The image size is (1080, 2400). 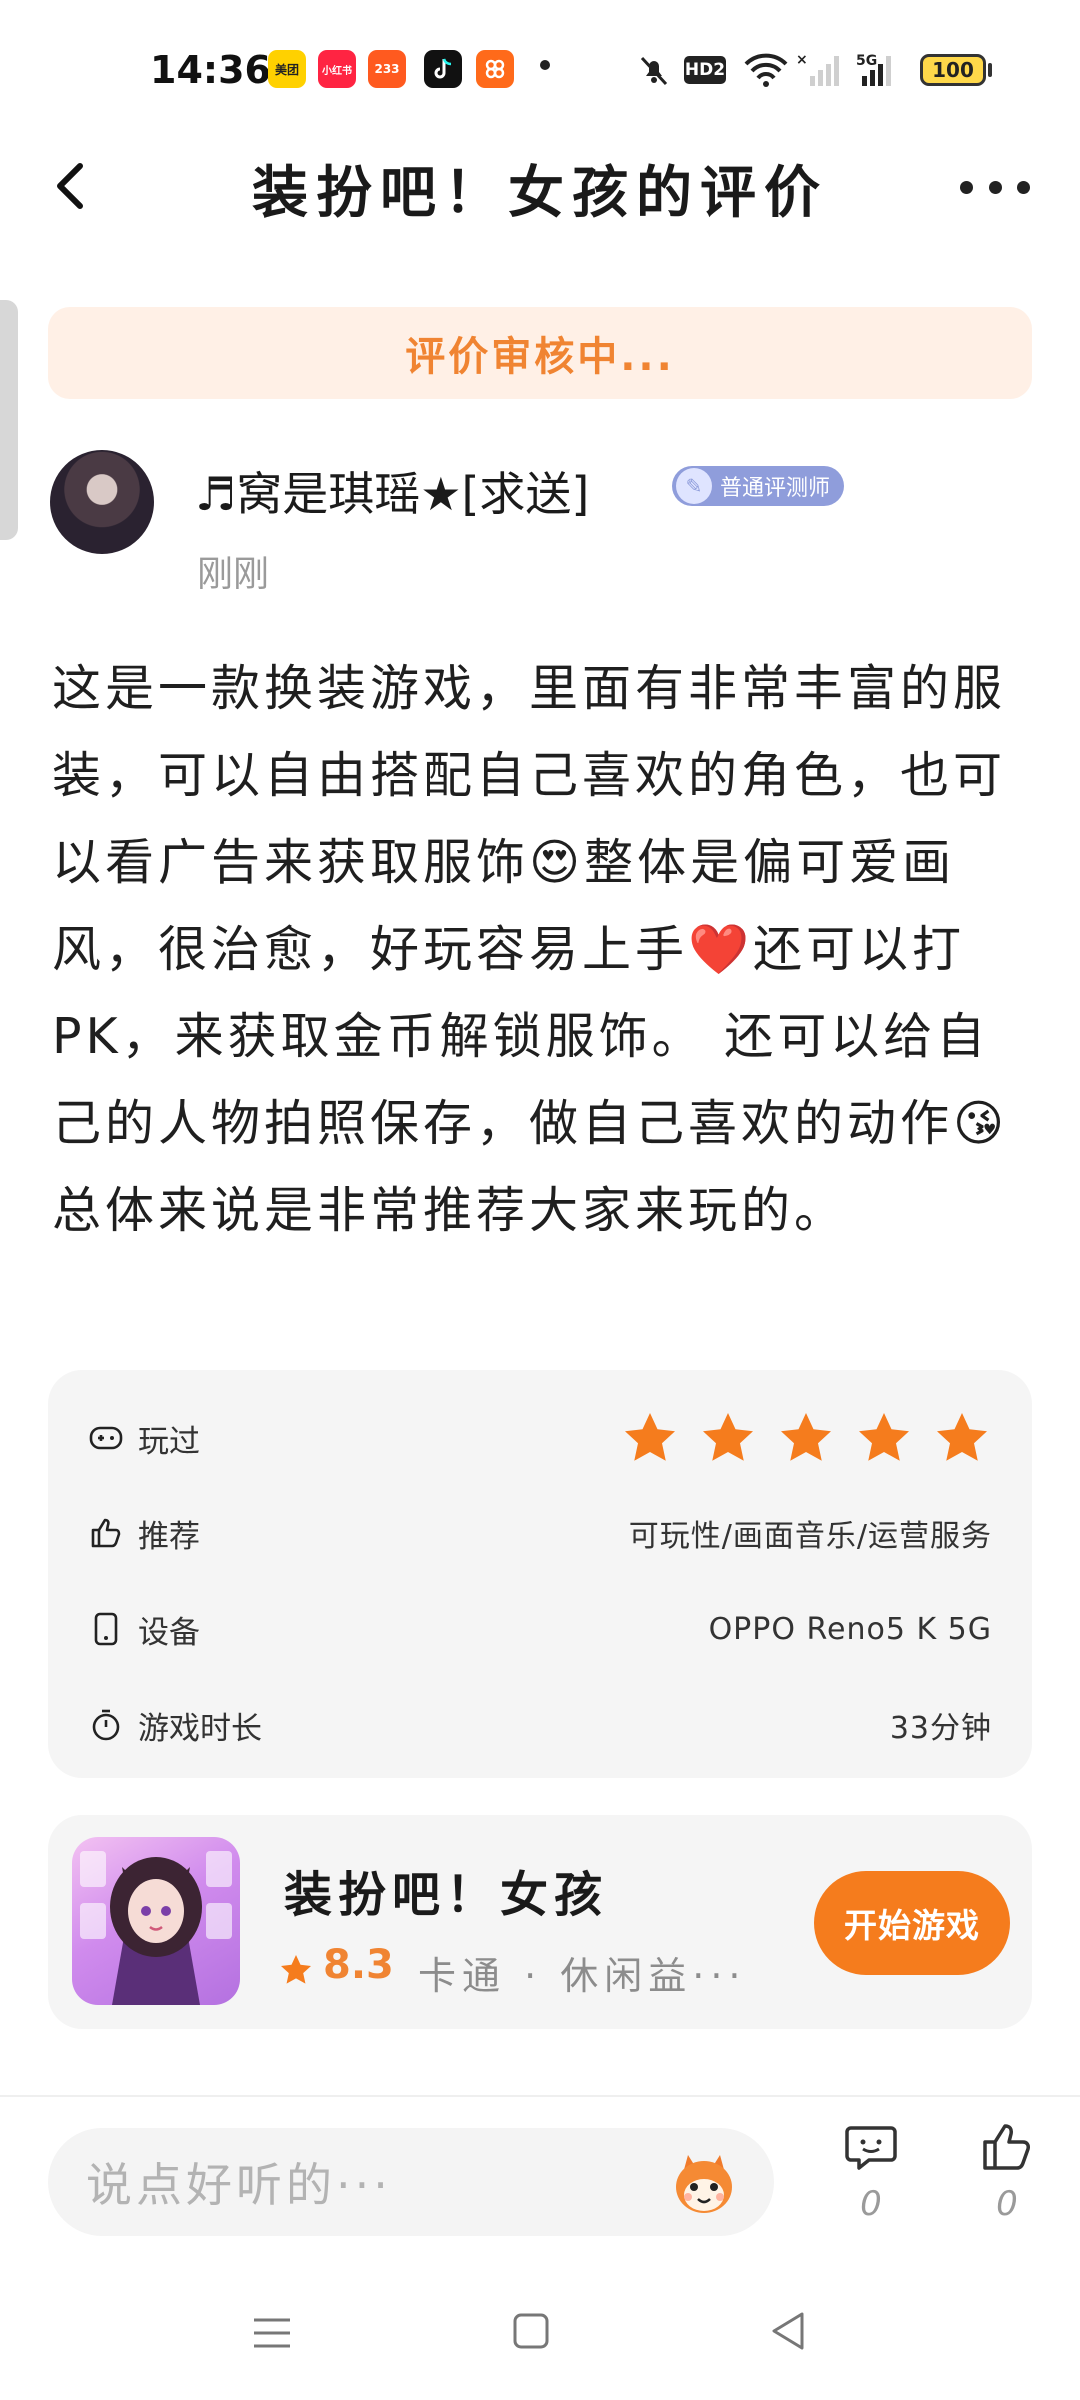 I want to click on comment-icon, so click(x=871, y=2148).